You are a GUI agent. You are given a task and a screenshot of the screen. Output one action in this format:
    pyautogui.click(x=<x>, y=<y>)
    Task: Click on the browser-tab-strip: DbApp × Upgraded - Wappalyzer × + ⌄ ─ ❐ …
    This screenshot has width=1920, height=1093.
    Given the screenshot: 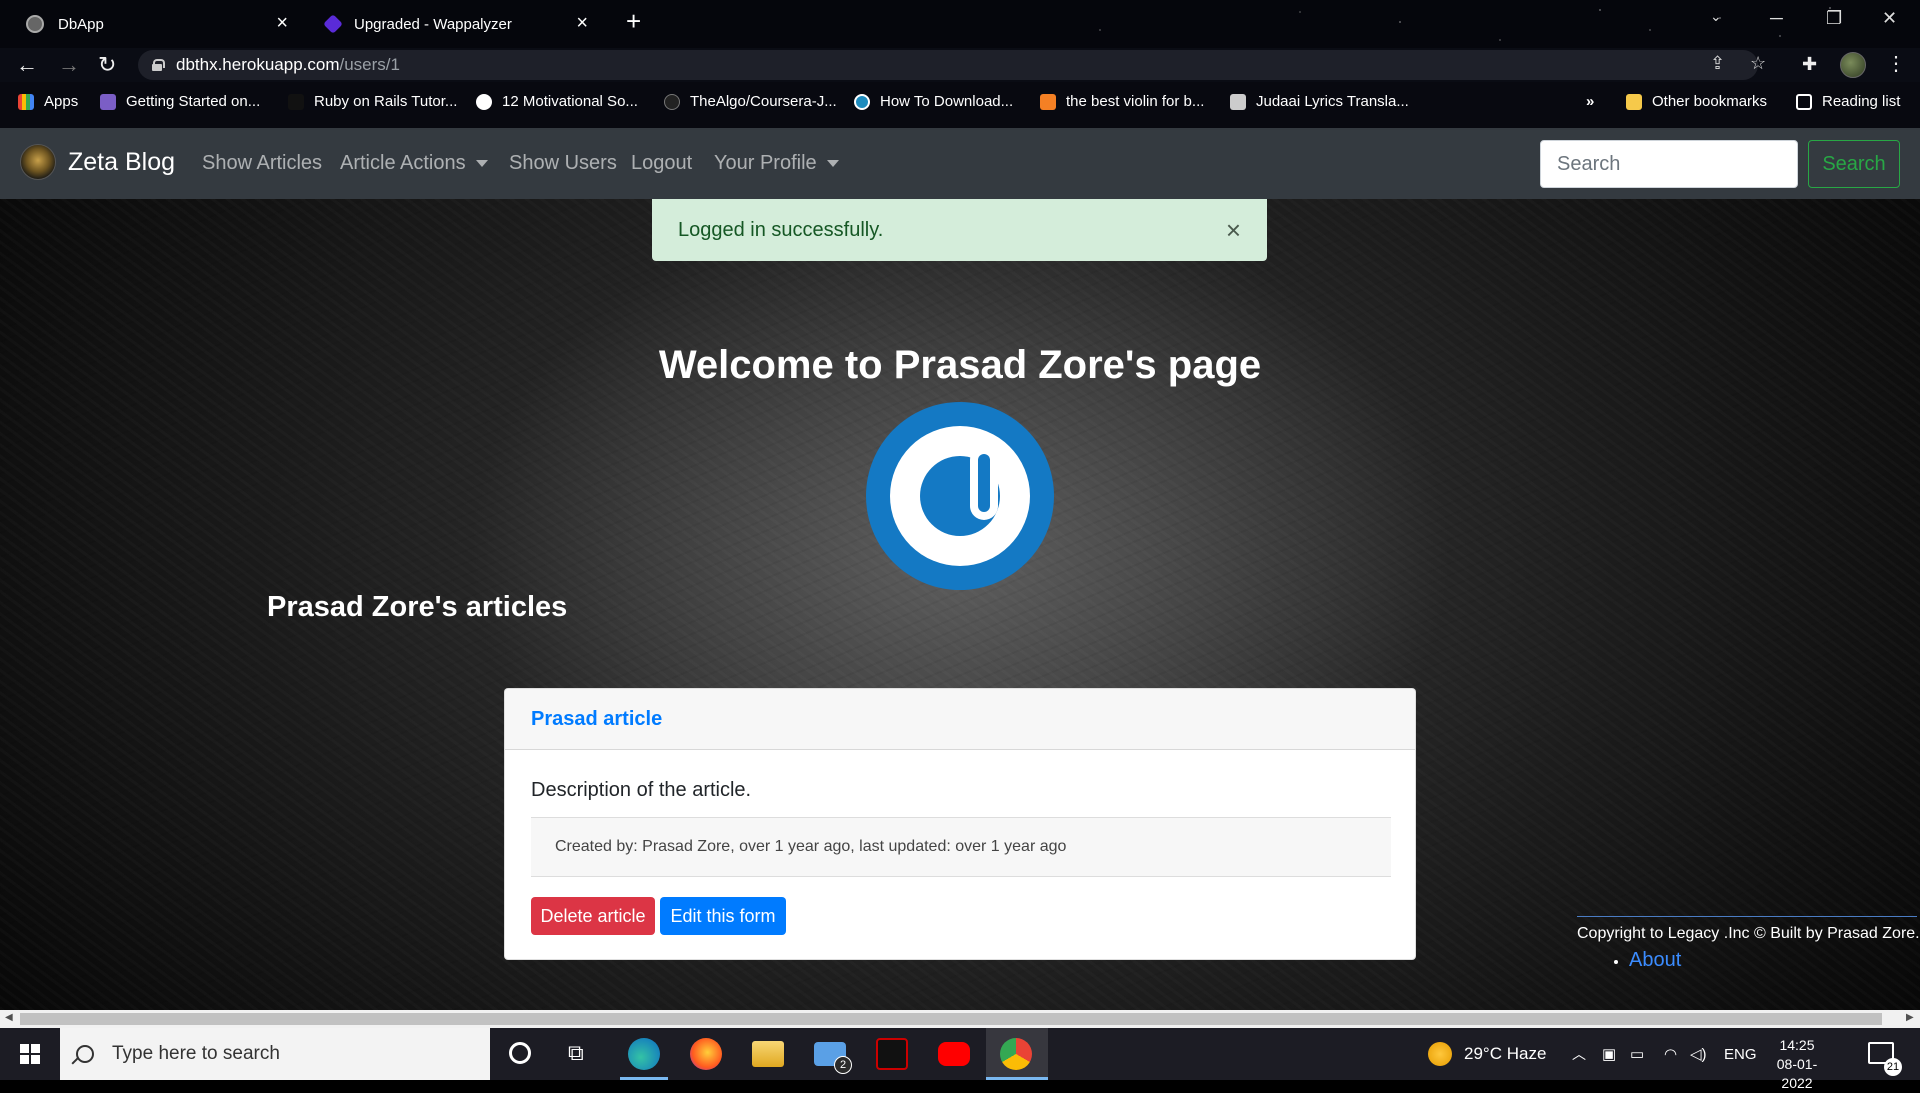 What is the action you would take?
    pyautogui.click(x=960, y=24)
    